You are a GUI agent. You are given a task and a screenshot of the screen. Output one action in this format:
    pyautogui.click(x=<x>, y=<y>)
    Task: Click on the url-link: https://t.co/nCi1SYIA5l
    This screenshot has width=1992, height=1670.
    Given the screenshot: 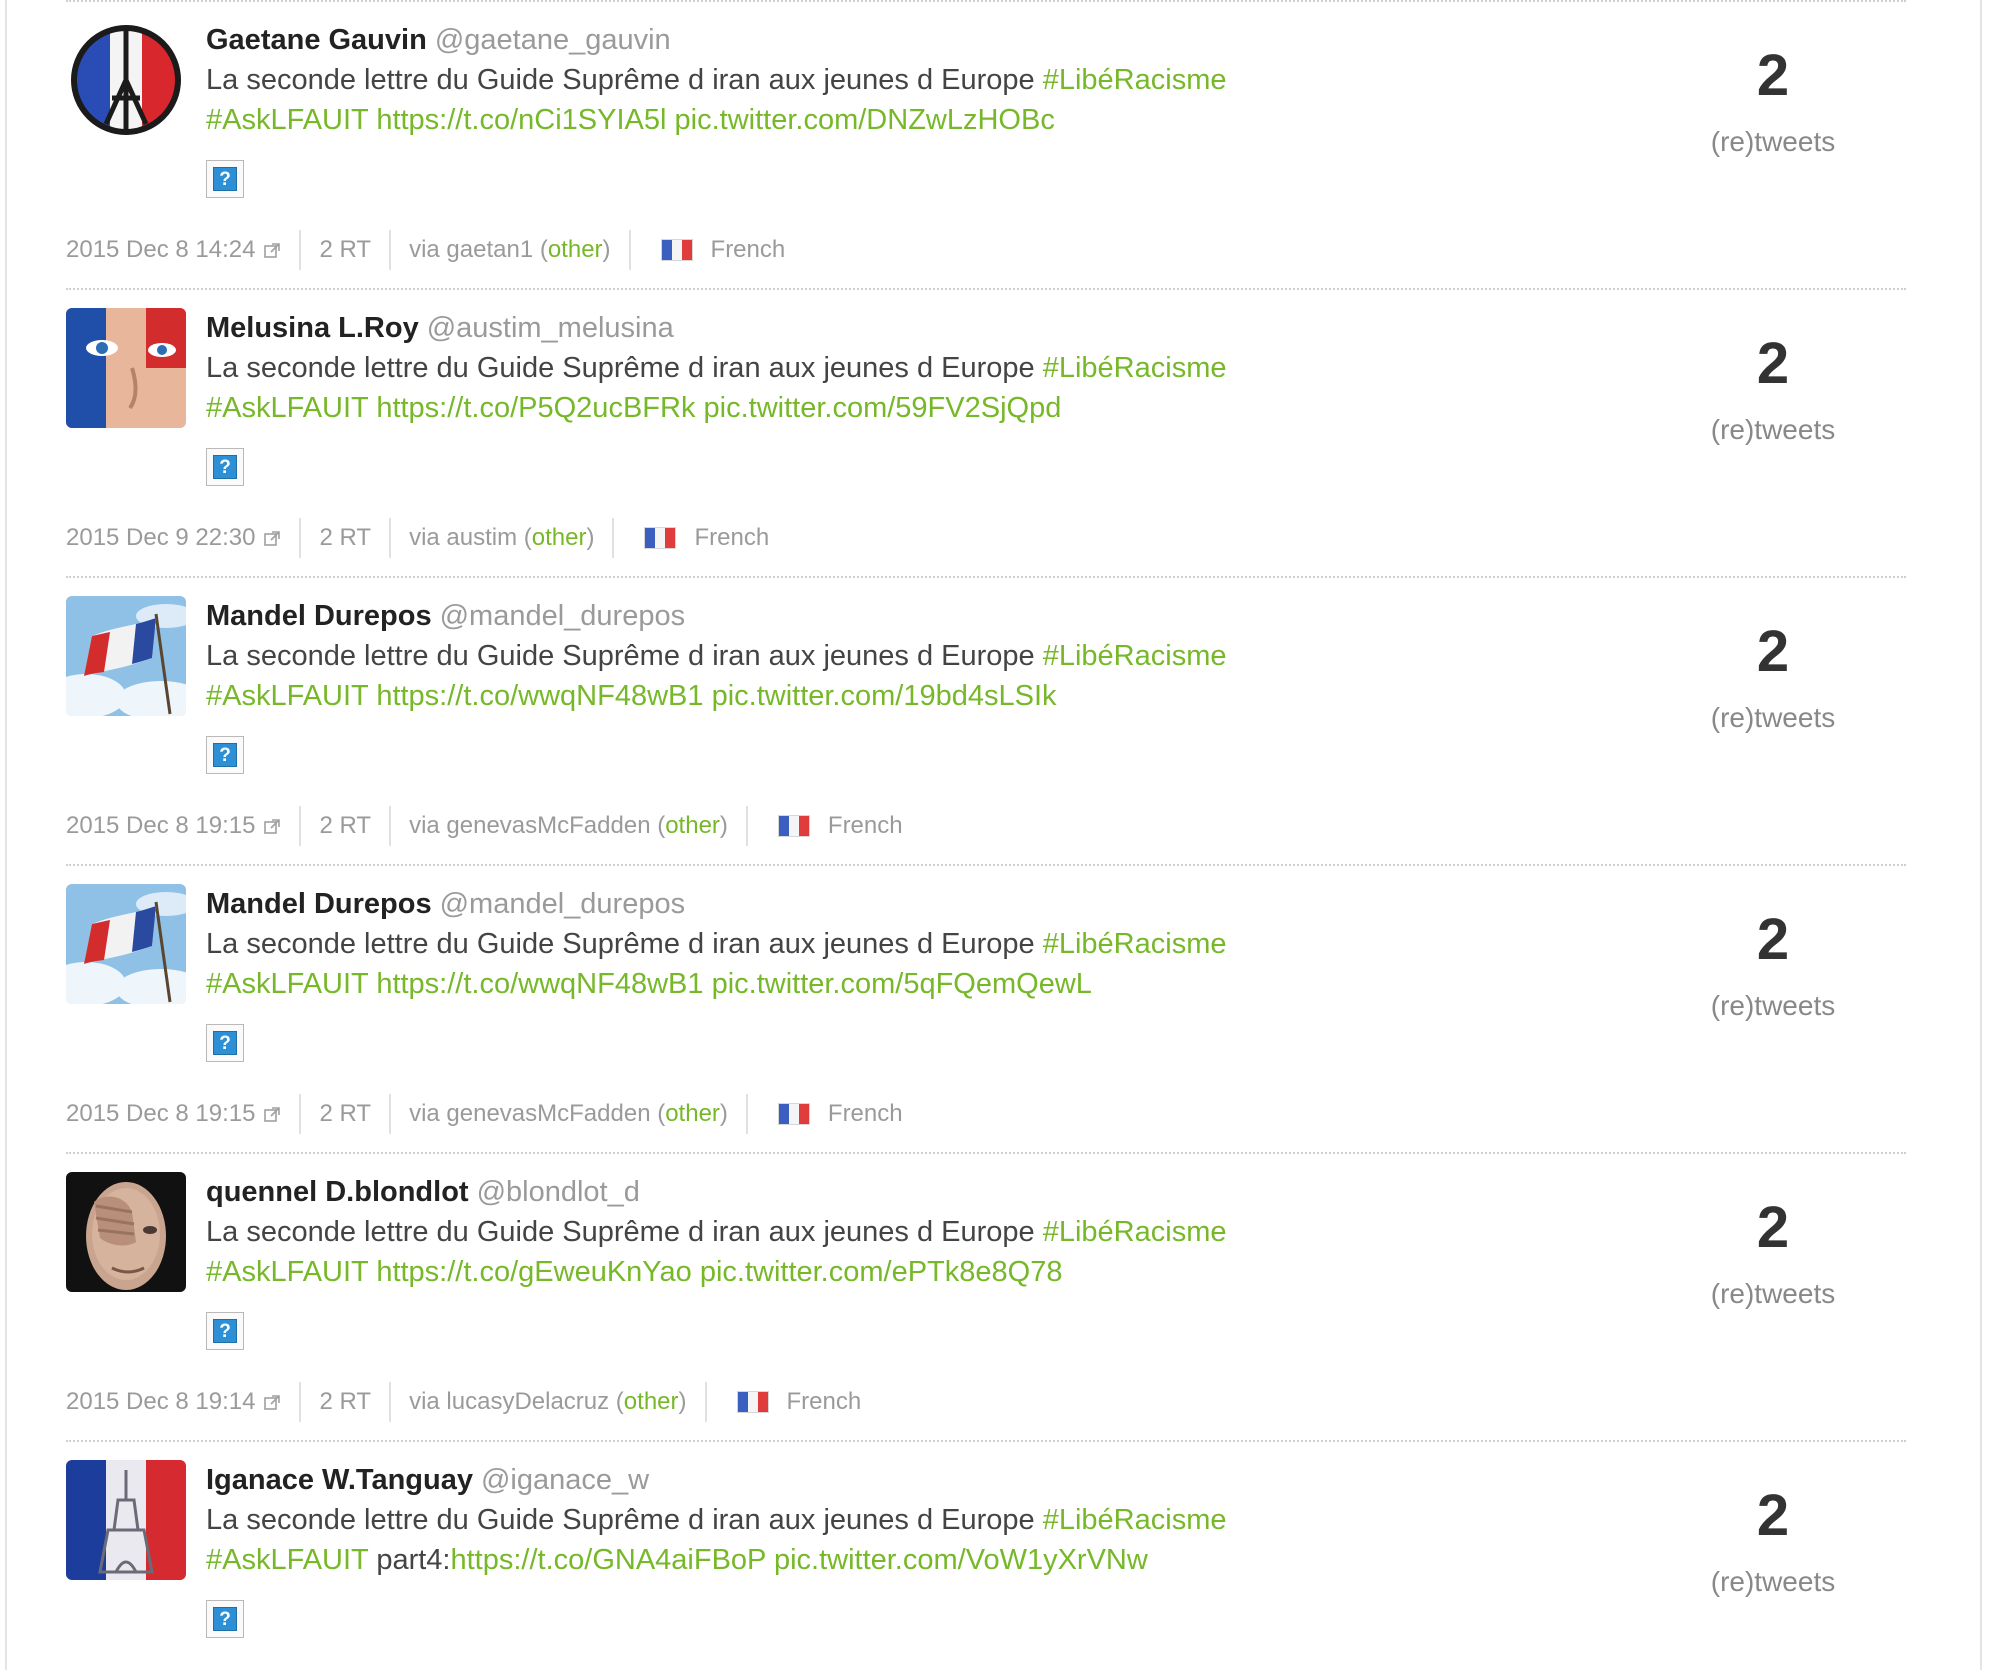 What is the action you would take?
    pyautogui.click(x=521, y=120)
    